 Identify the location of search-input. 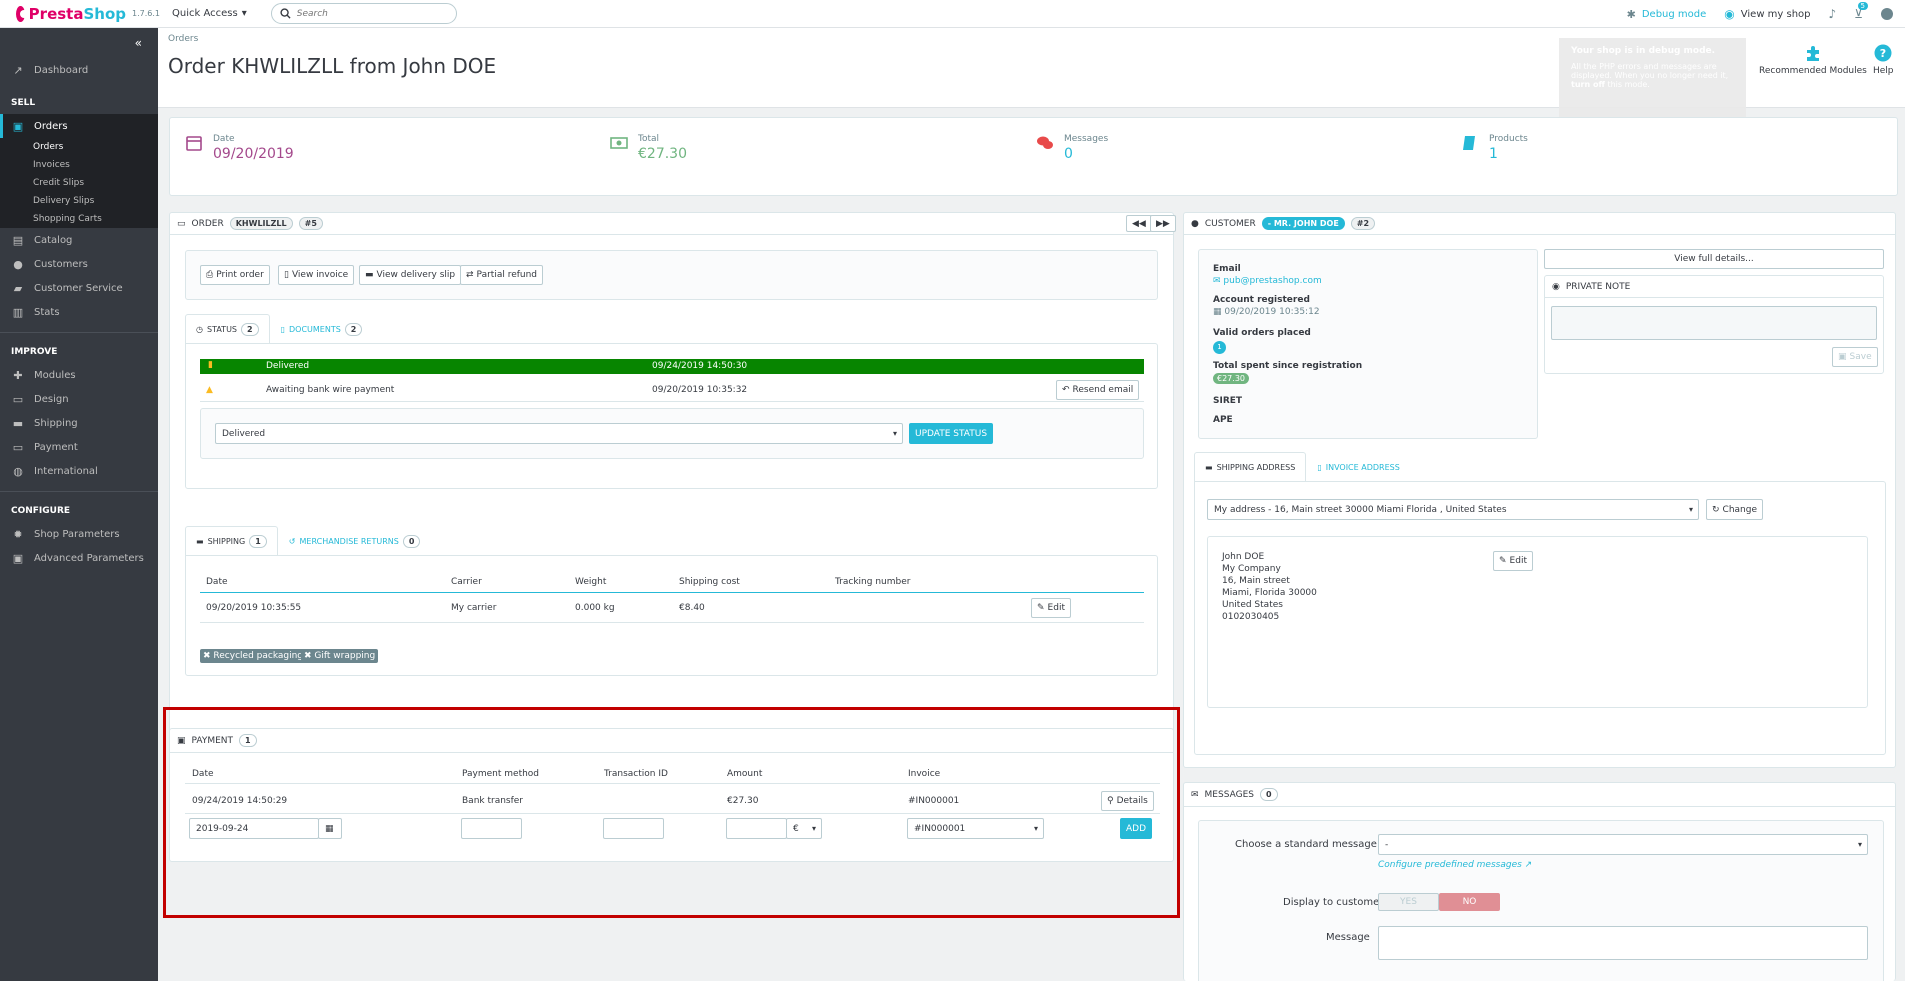
(366, 13).